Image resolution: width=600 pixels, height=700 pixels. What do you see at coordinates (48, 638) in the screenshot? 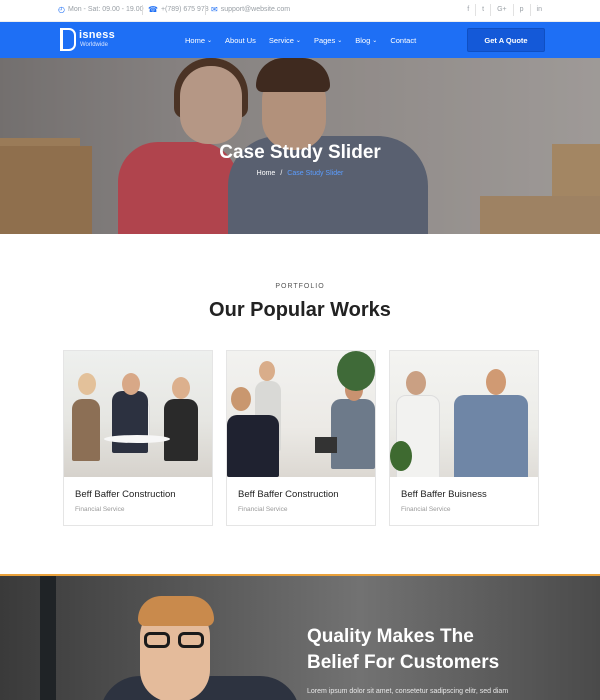
I see `background-pillar` at bounding box center [48, 638].